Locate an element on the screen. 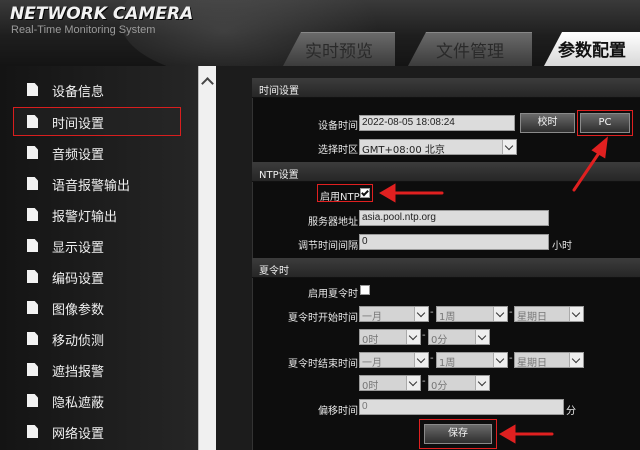  tab-file-management: 文件管理 is located at coordinates (470, 49).